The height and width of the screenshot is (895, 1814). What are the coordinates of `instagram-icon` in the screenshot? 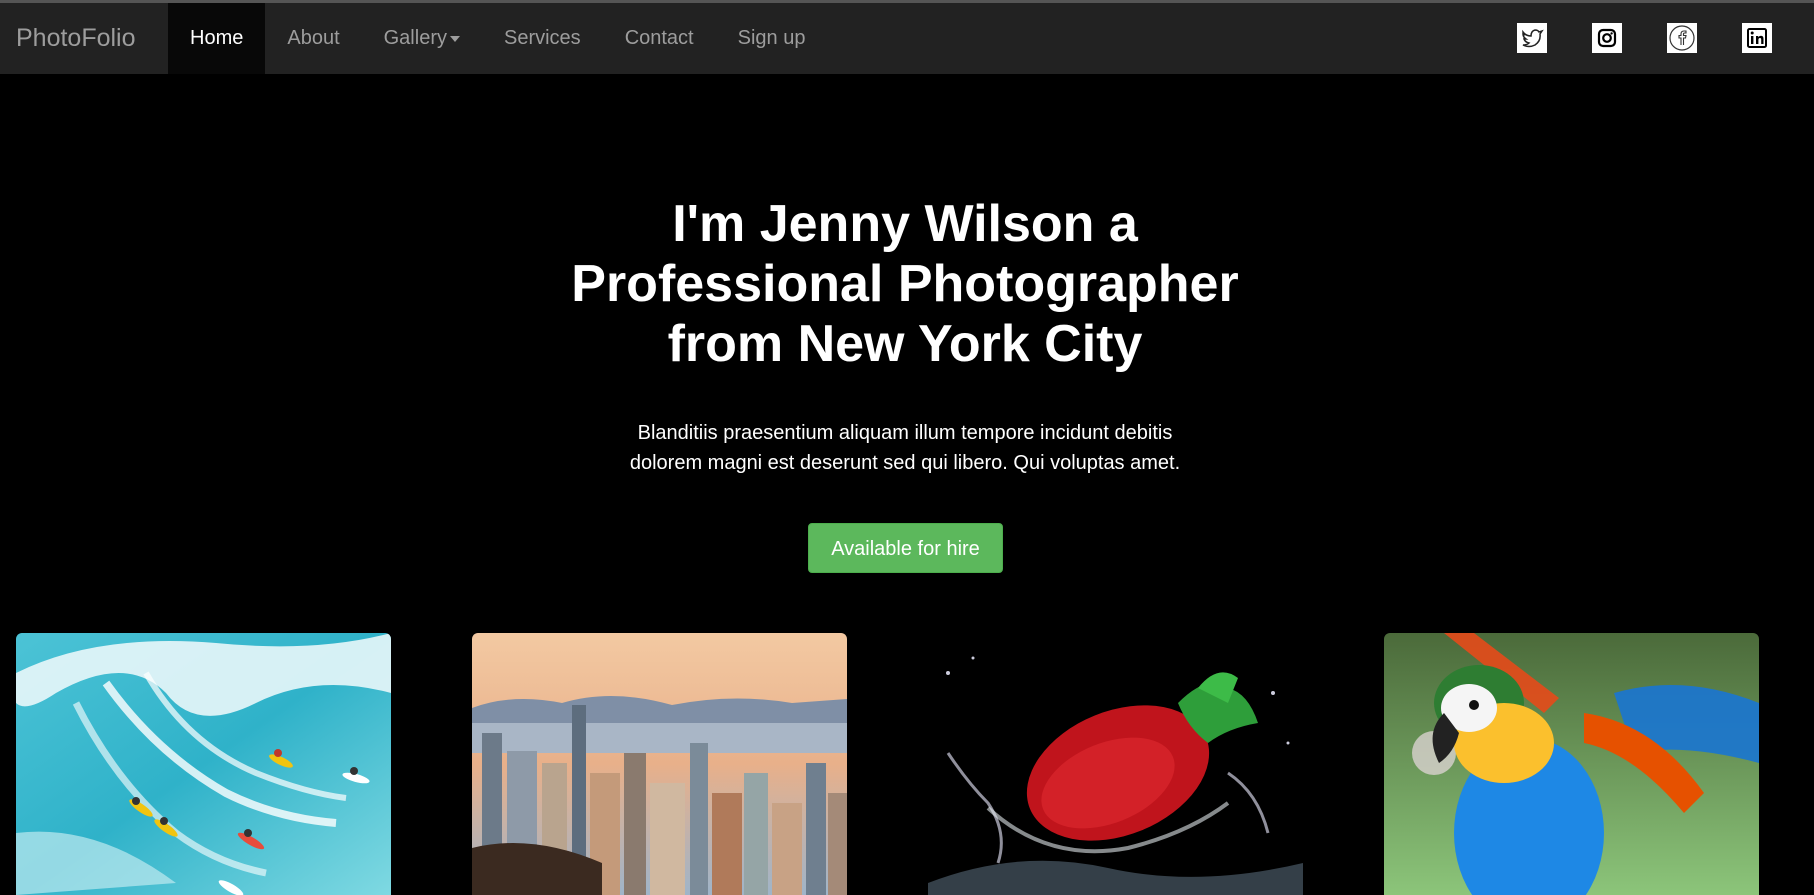 It's located at (1607, 38).